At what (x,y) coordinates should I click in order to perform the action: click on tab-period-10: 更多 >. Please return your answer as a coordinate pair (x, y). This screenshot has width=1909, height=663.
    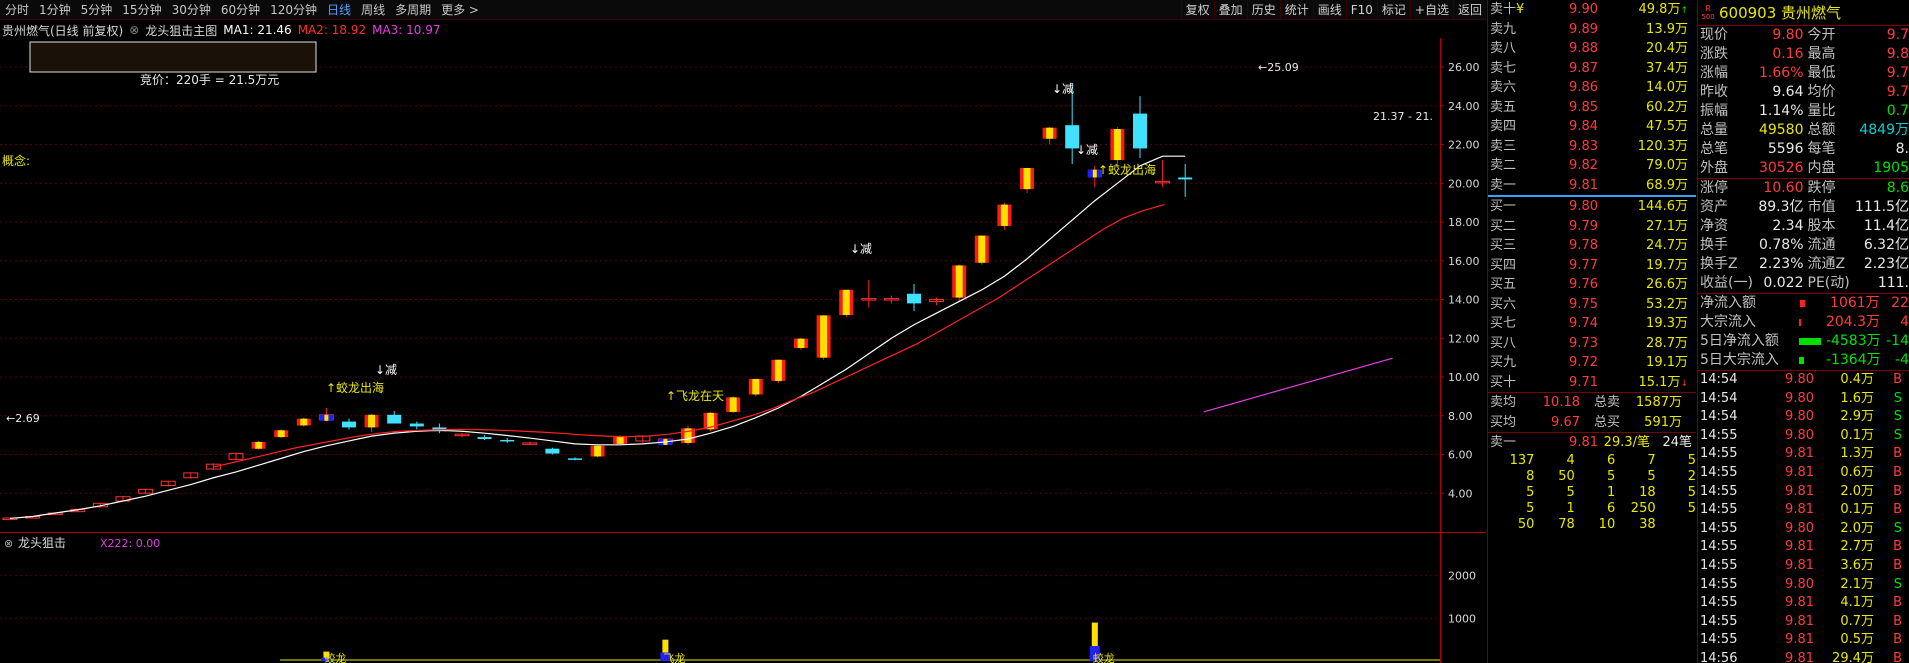
    Looking at the image, I should click on (460, 10).